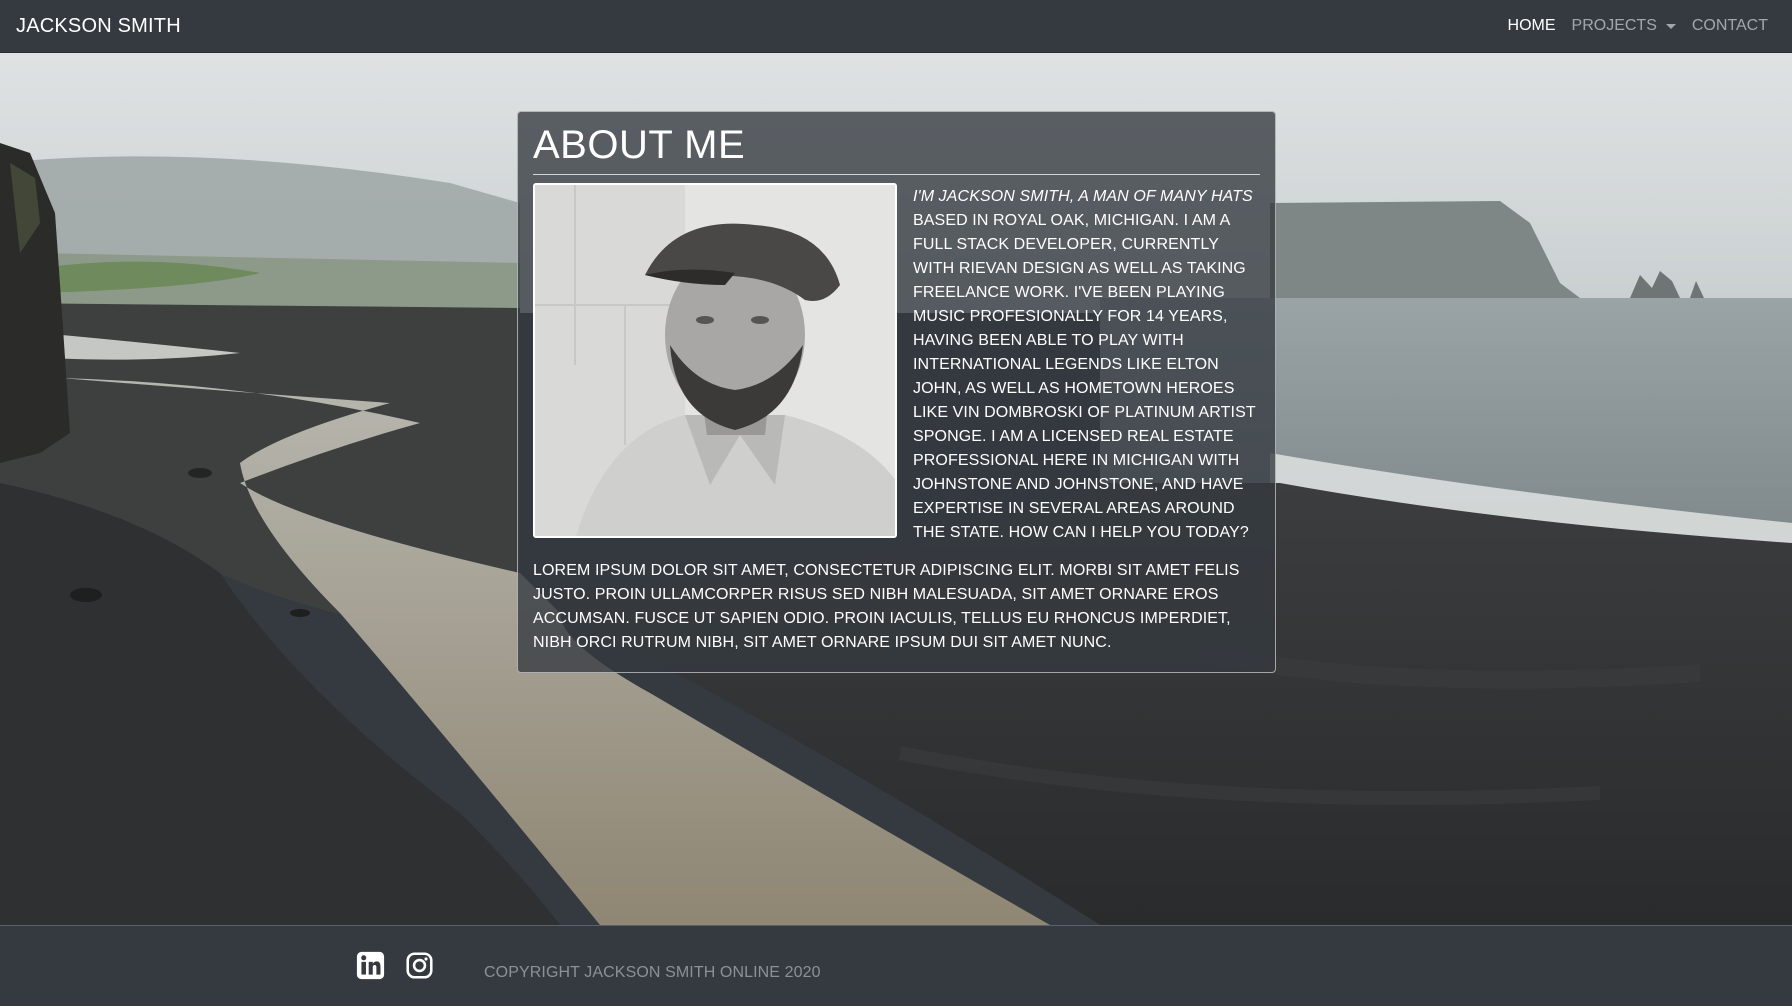 This screenshot has height=1006, width=1792. I want to click on instagram-icon, so click(419, 965).